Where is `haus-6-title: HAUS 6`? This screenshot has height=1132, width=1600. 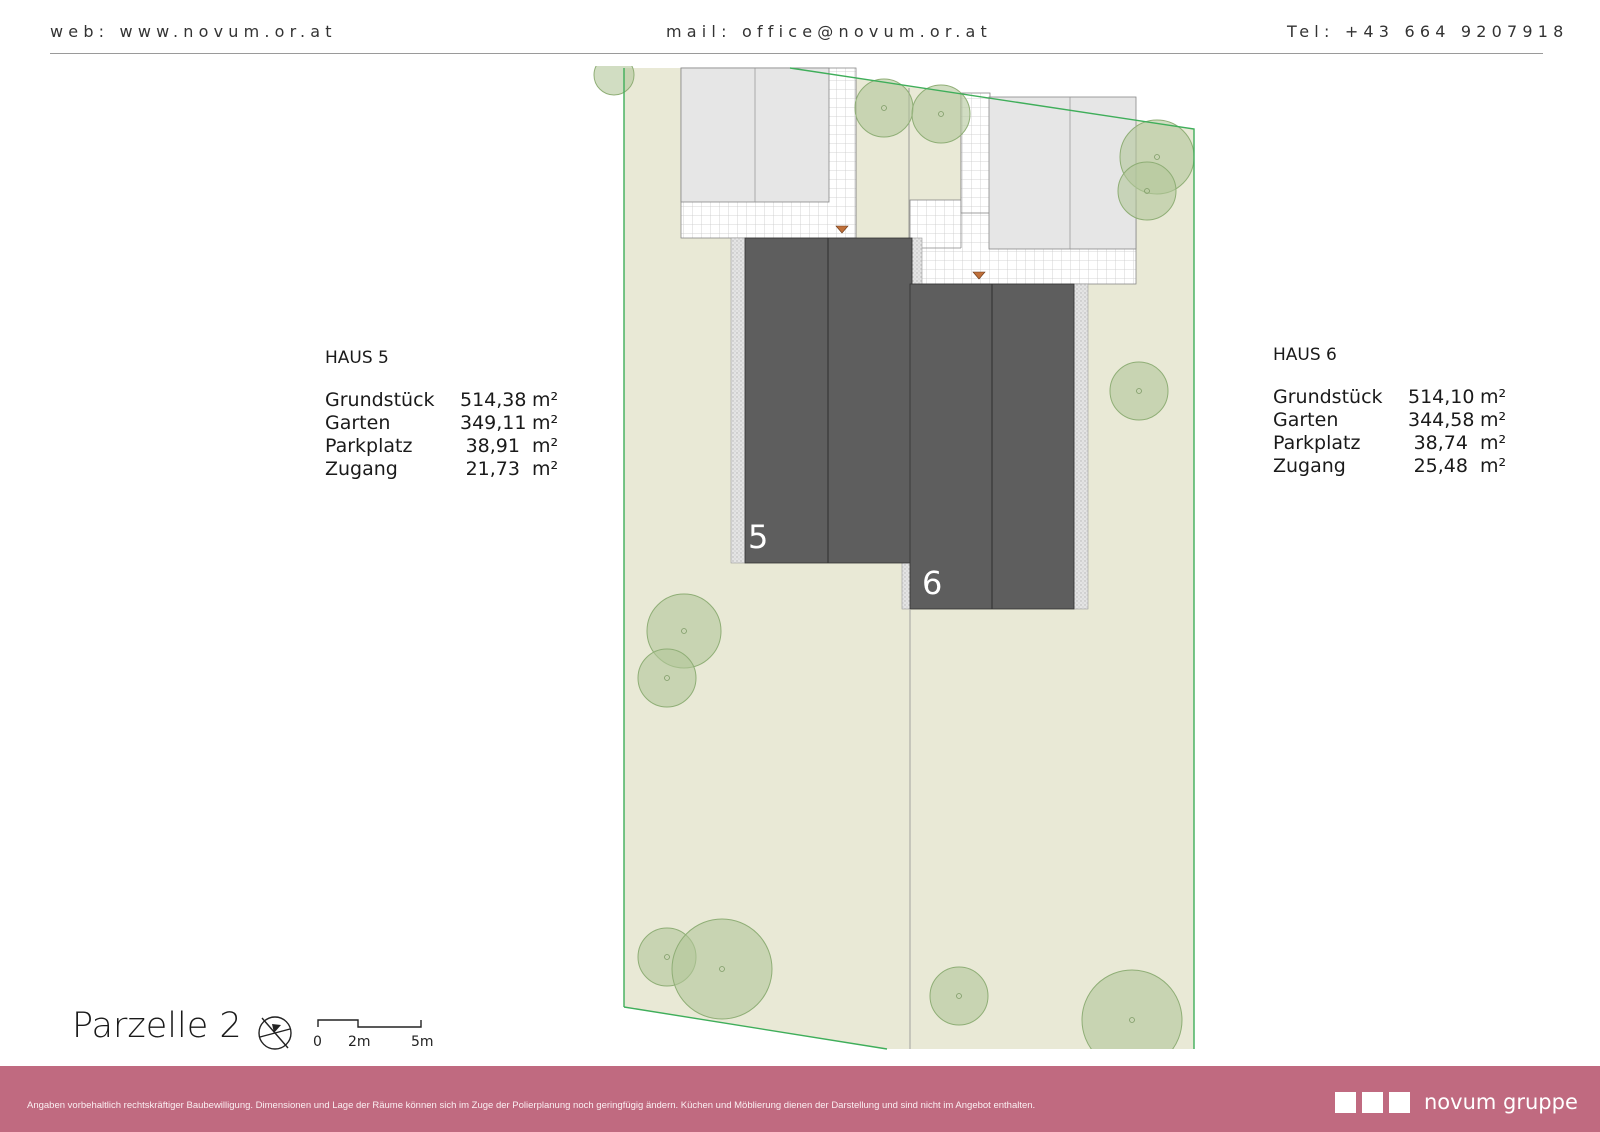
haus-6-title: HAUS 6 is located at coordinates (1305, 355).